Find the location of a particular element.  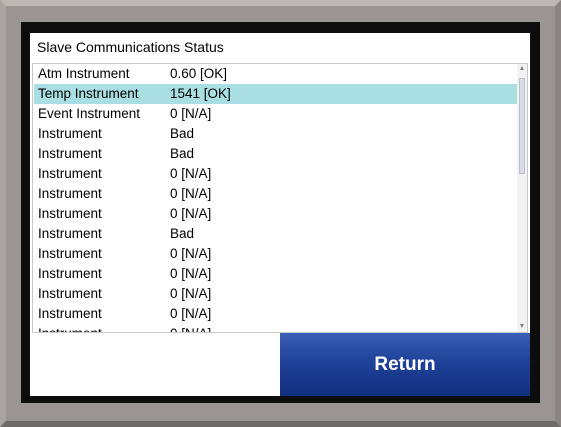

button-bar: Return is located at coordinates (280, 364).